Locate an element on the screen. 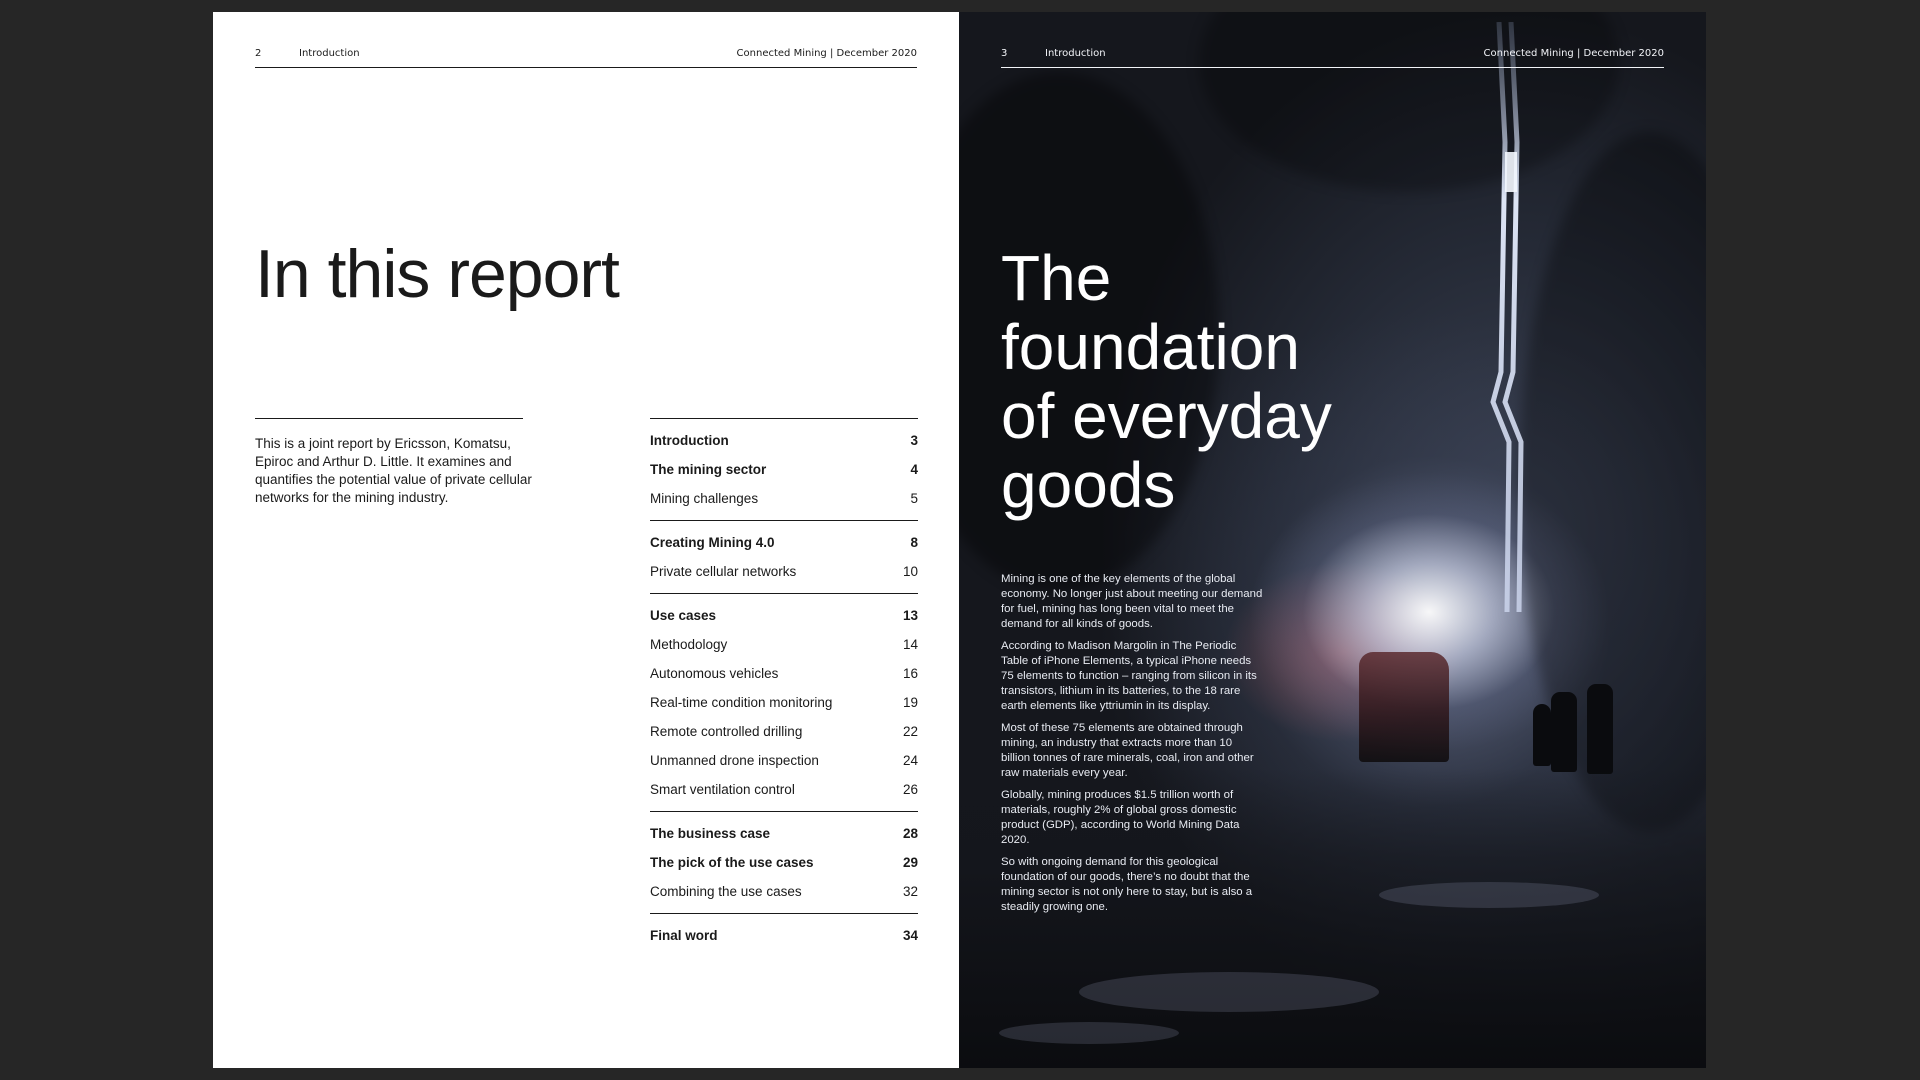  toc-entry: Introduction 3 is located at coordinates (784, 446).